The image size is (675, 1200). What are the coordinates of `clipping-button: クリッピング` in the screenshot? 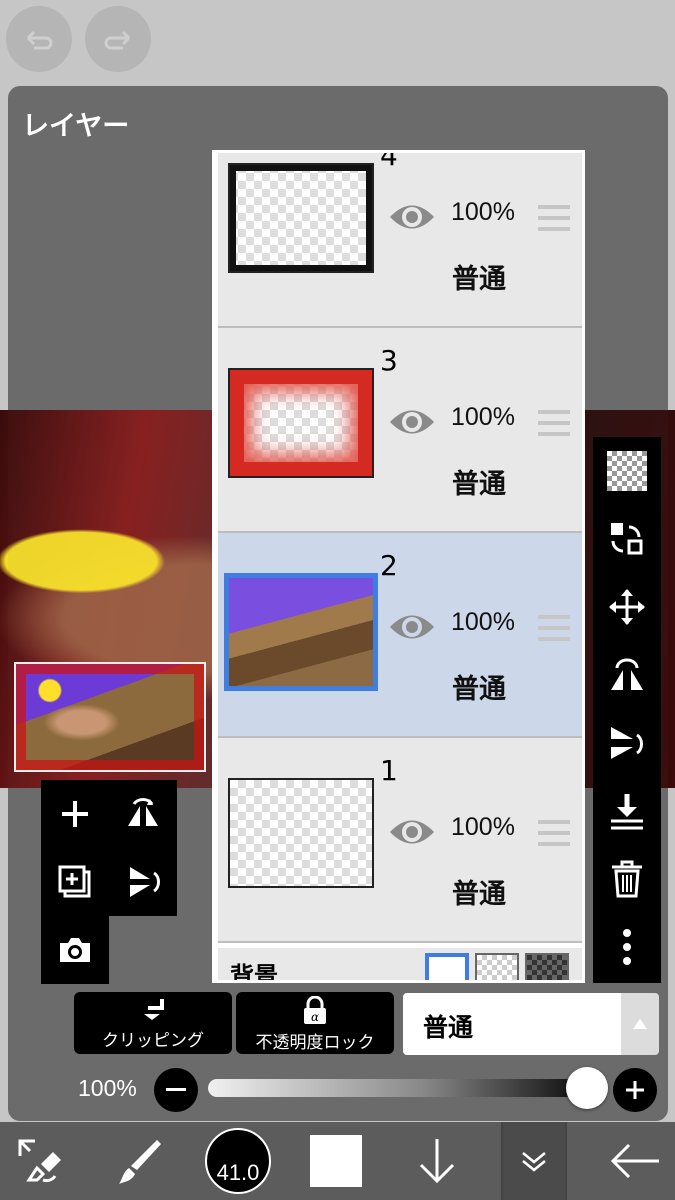 It's located at (153, 1023).